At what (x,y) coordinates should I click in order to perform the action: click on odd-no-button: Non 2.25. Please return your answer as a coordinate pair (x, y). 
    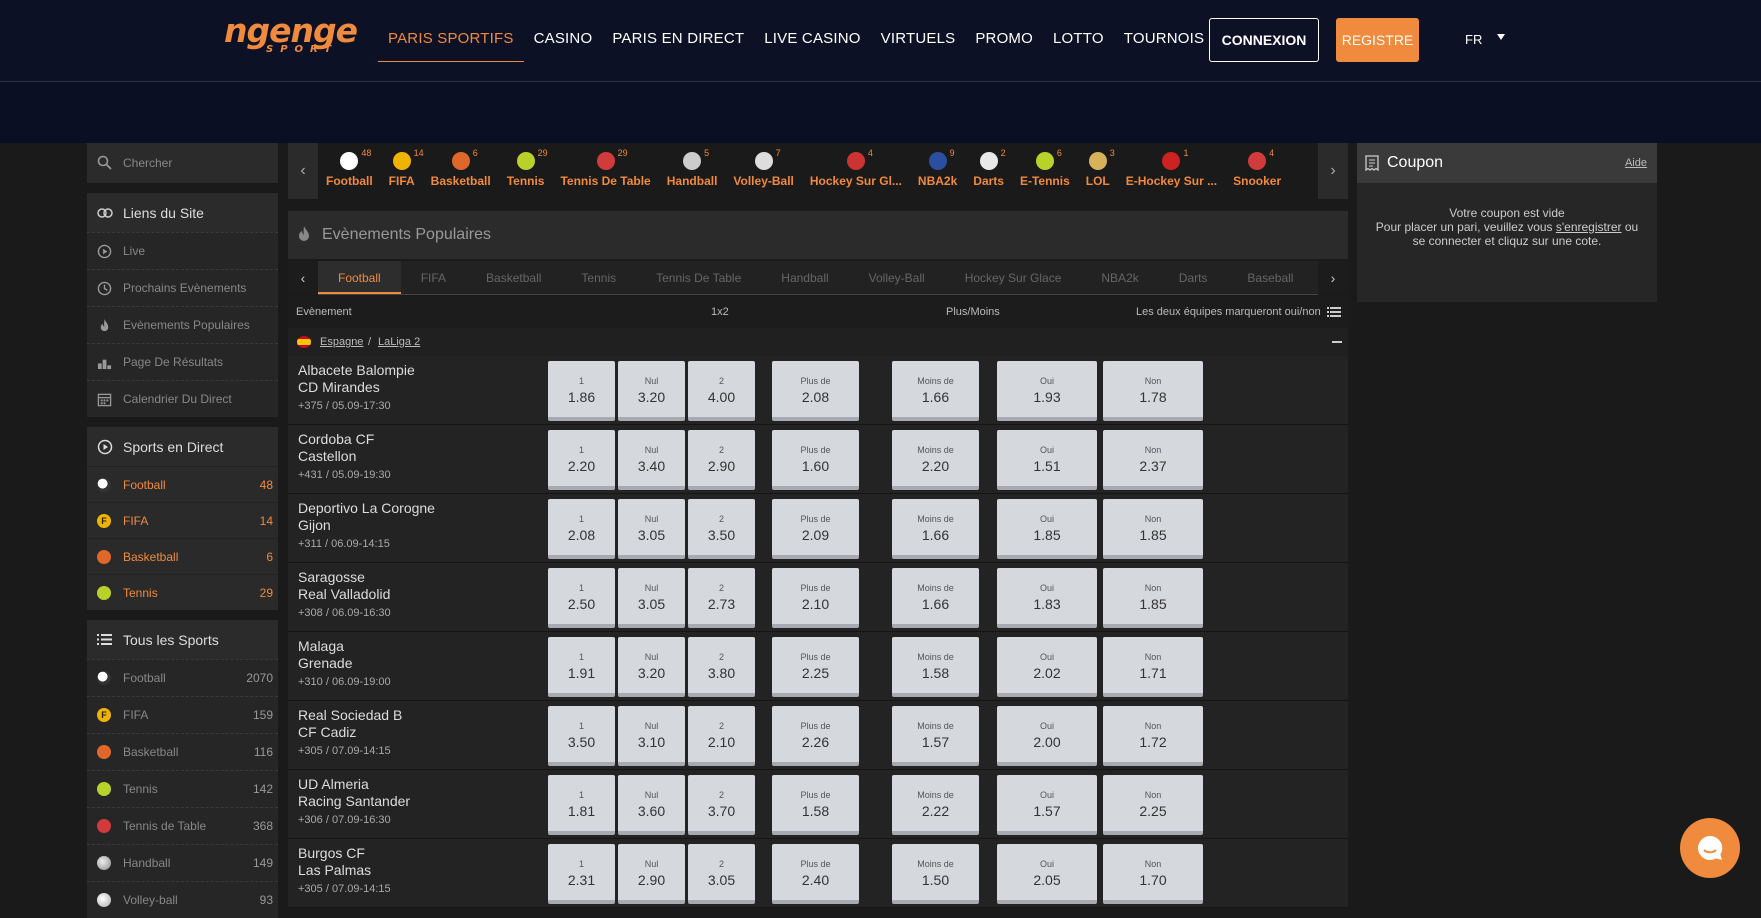
    Looking at the image, I should click on (1153, 805).